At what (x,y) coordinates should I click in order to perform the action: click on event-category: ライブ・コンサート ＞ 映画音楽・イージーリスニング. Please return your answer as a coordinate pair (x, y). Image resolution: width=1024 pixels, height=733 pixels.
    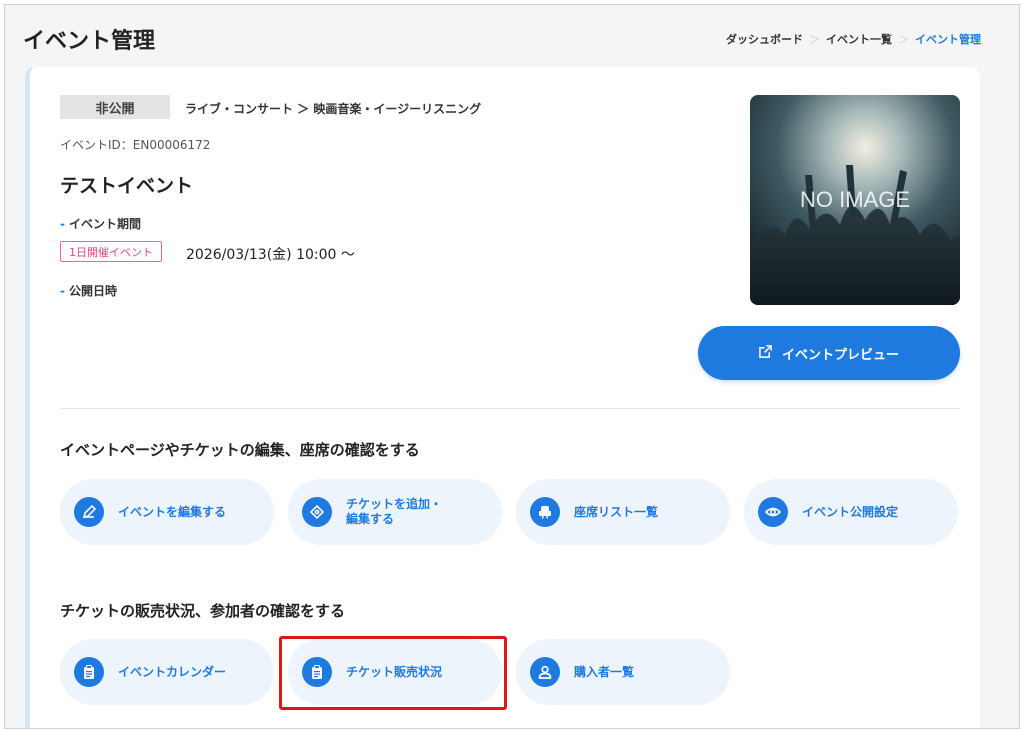
    Looking at the image, I should click on (333, 109).